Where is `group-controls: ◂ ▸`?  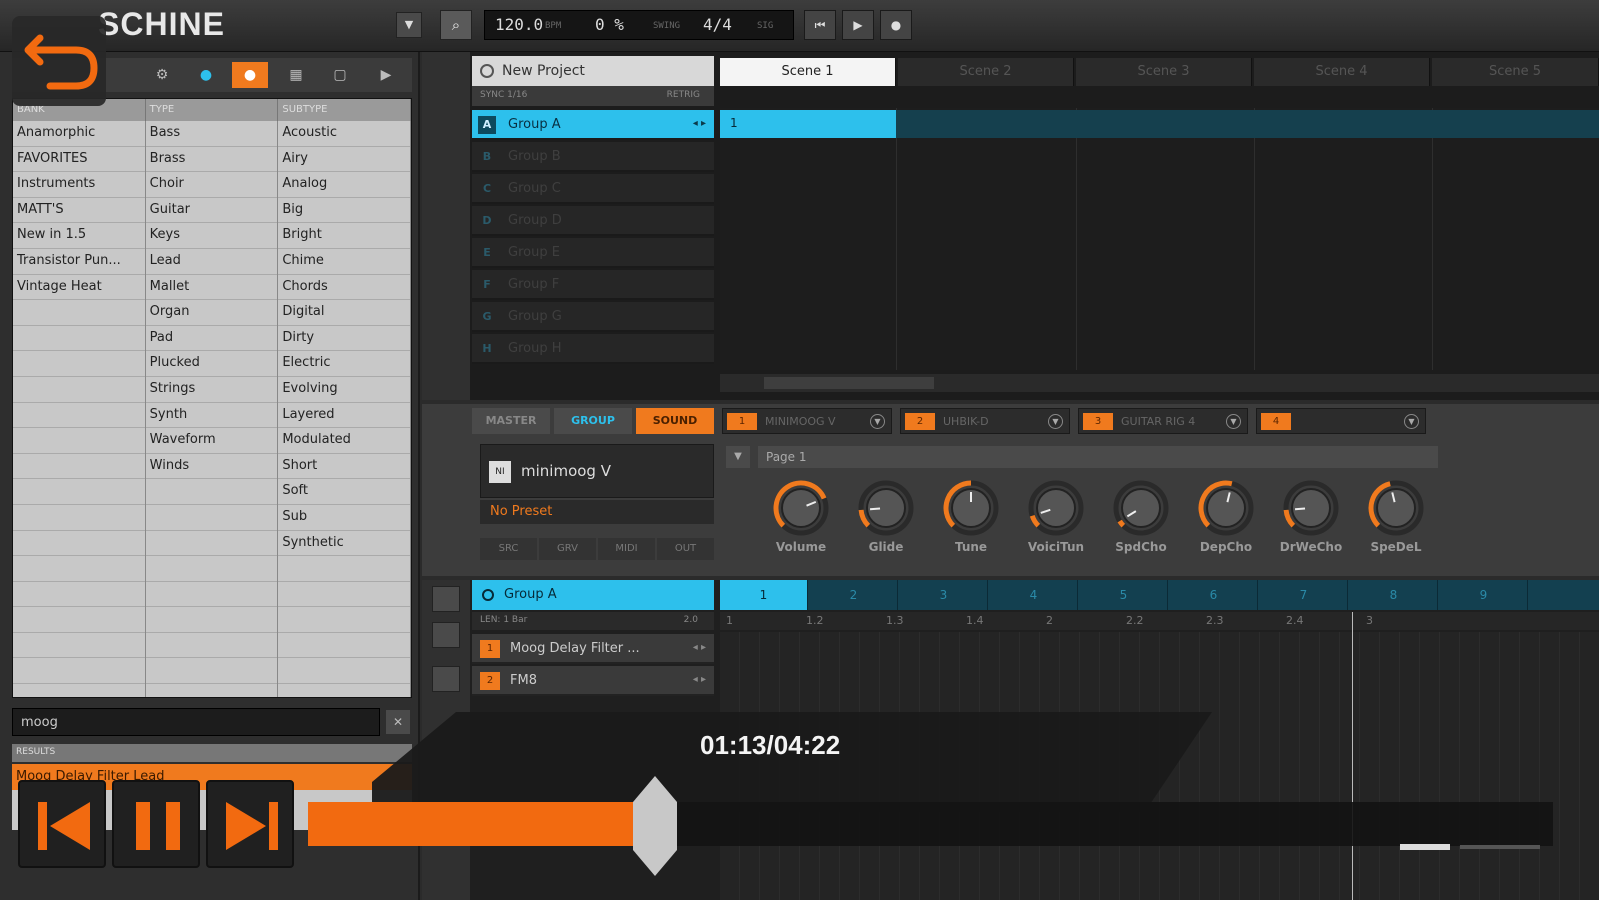 group-controls: ◂ ▸ is located at coordinates (699, 123).